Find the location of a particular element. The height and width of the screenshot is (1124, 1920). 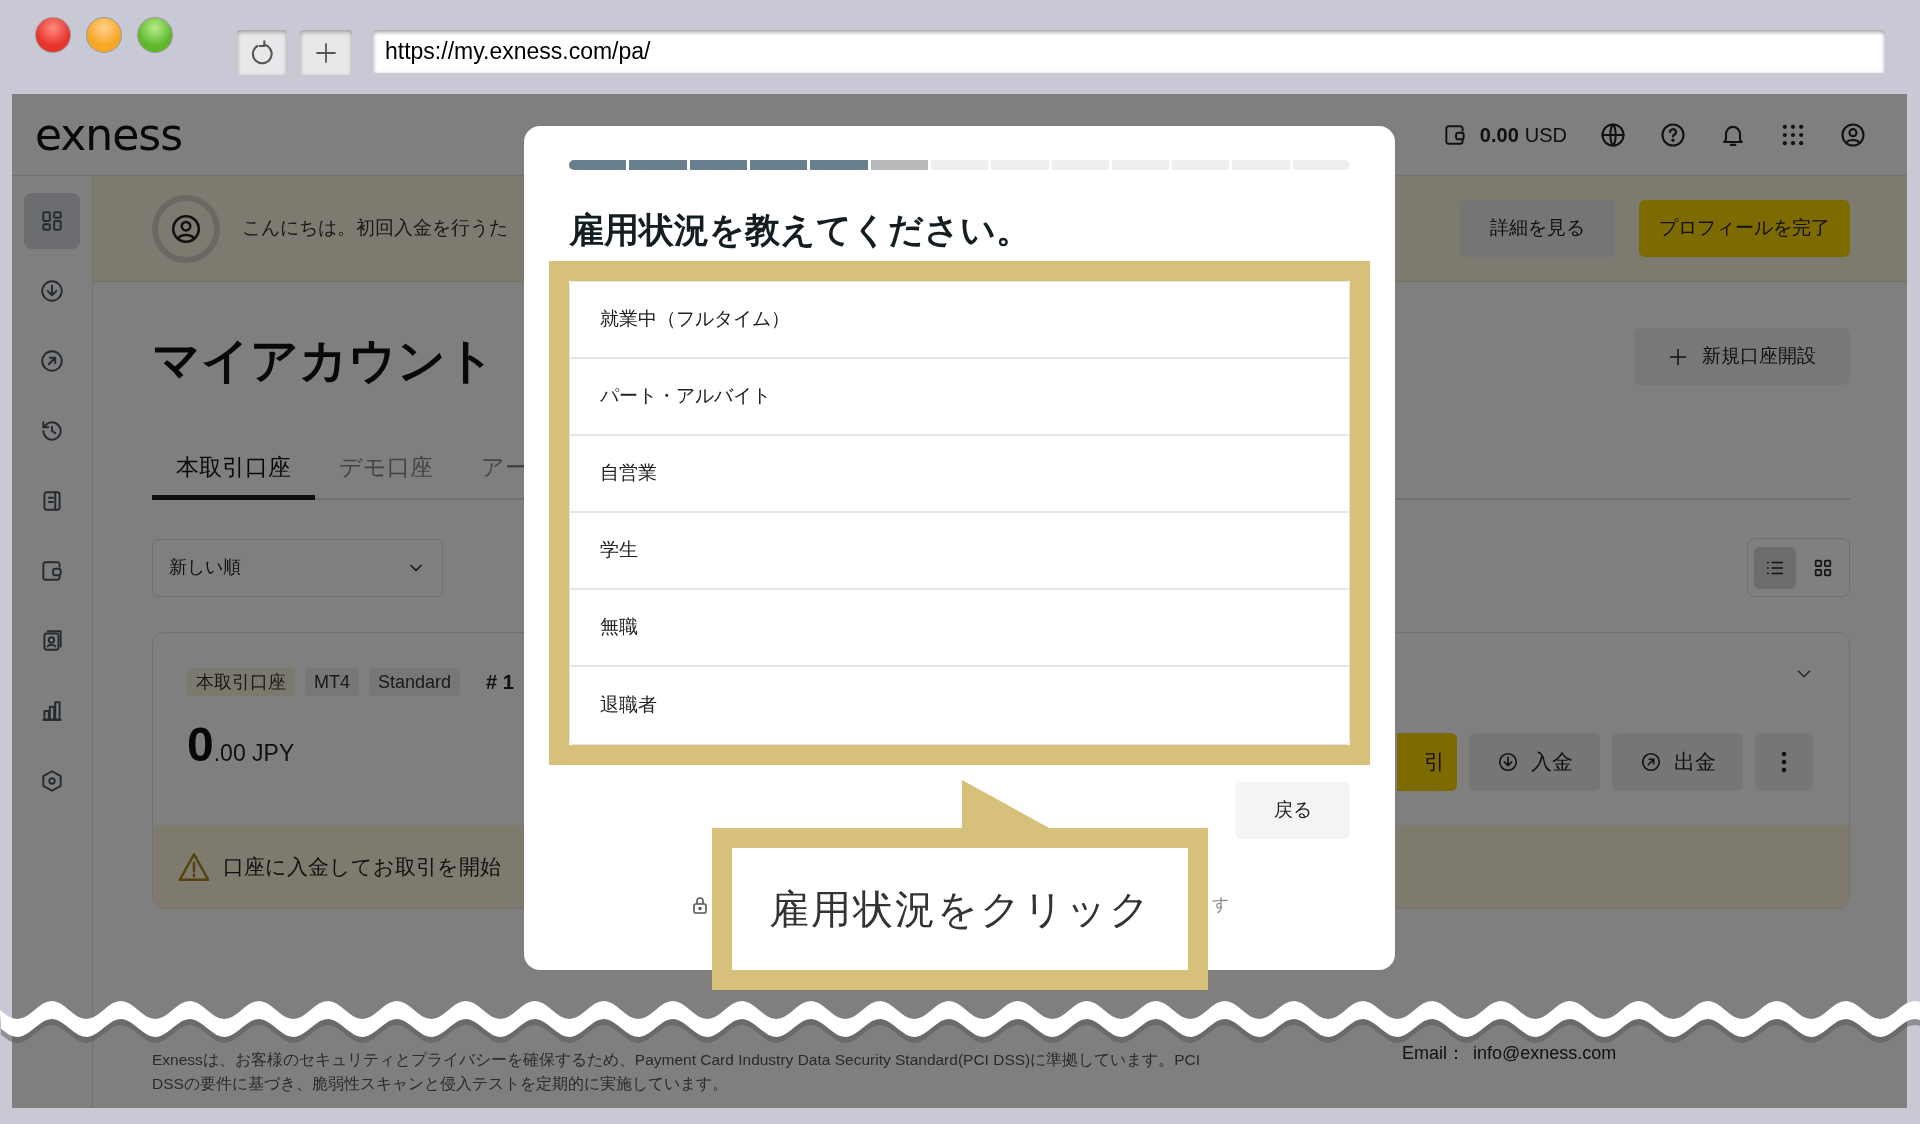

dialog-title: 雇用状況を教えてください。 is located at coordinates (800, 230).